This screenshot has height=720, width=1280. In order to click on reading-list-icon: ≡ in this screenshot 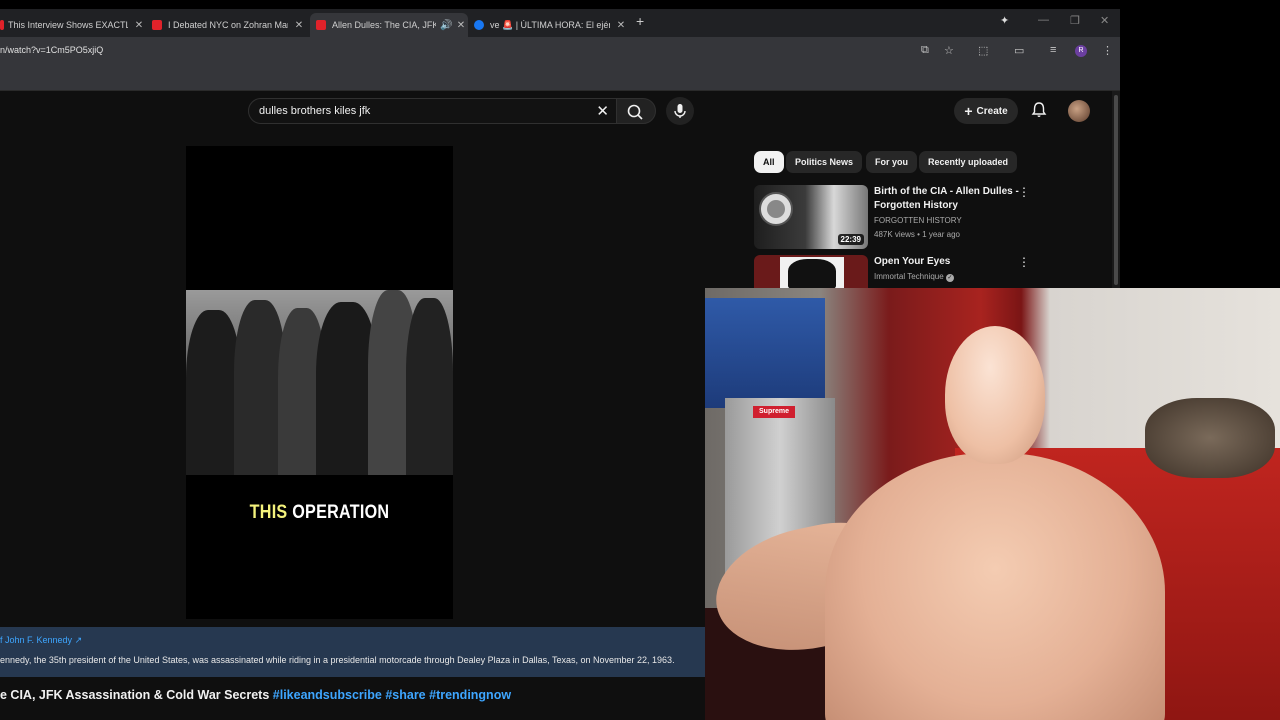, I will do `click(1053, 50)`.